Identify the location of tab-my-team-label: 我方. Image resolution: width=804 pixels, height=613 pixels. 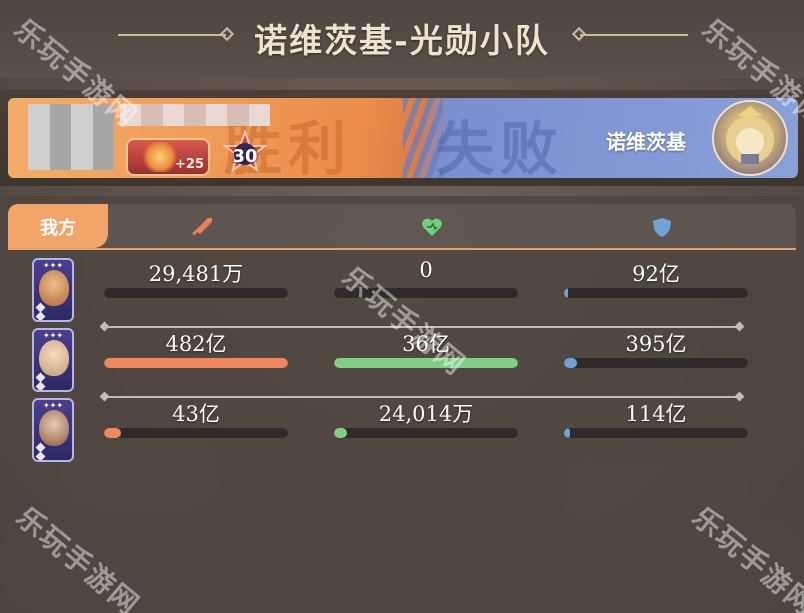
(58, 228).